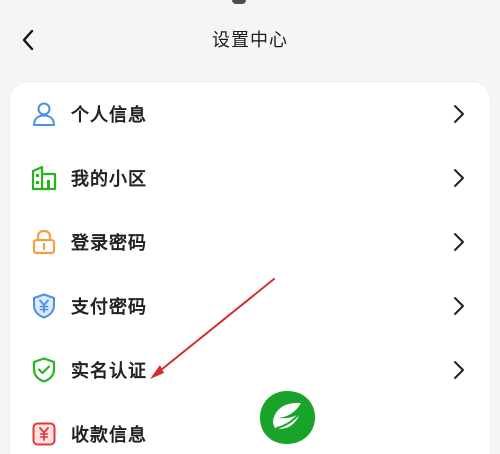 The width and height of the screenshot is (500, 454). What do you see at coordinates (44, 306) in the screenshot?
I see `shield-yuan-icon` at bounding box center [44, 306].